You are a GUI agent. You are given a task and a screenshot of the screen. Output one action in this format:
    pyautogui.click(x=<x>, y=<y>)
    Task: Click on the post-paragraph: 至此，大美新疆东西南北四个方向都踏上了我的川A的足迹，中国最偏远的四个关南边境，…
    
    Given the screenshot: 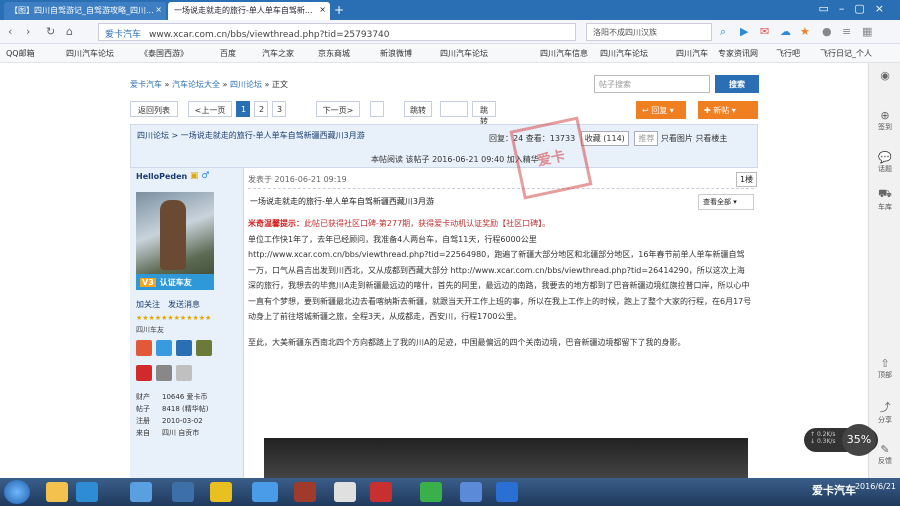 What is the action you would take?
    pyautogui.click(x=467, y=342)
    